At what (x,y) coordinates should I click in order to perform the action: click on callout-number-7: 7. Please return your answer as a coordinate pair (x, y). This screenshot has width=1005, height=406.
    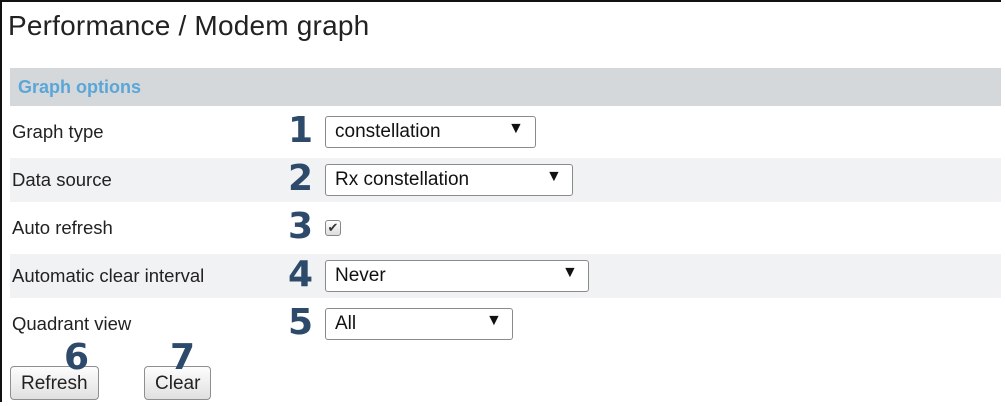
    Looking at the image, I should click on (183, 357).